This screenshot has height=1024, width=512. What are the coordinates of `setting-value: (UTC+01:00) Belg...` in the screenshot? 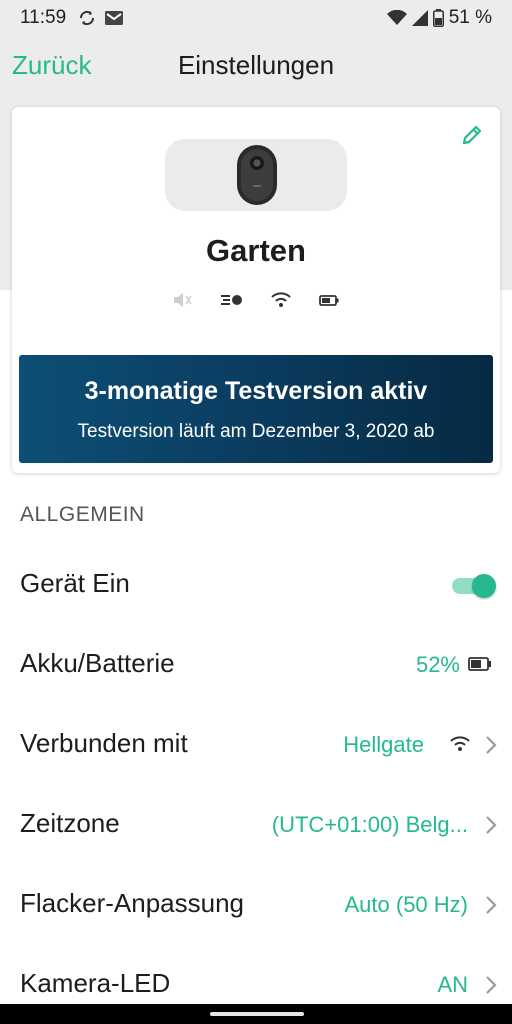 It's located at (369, 824).